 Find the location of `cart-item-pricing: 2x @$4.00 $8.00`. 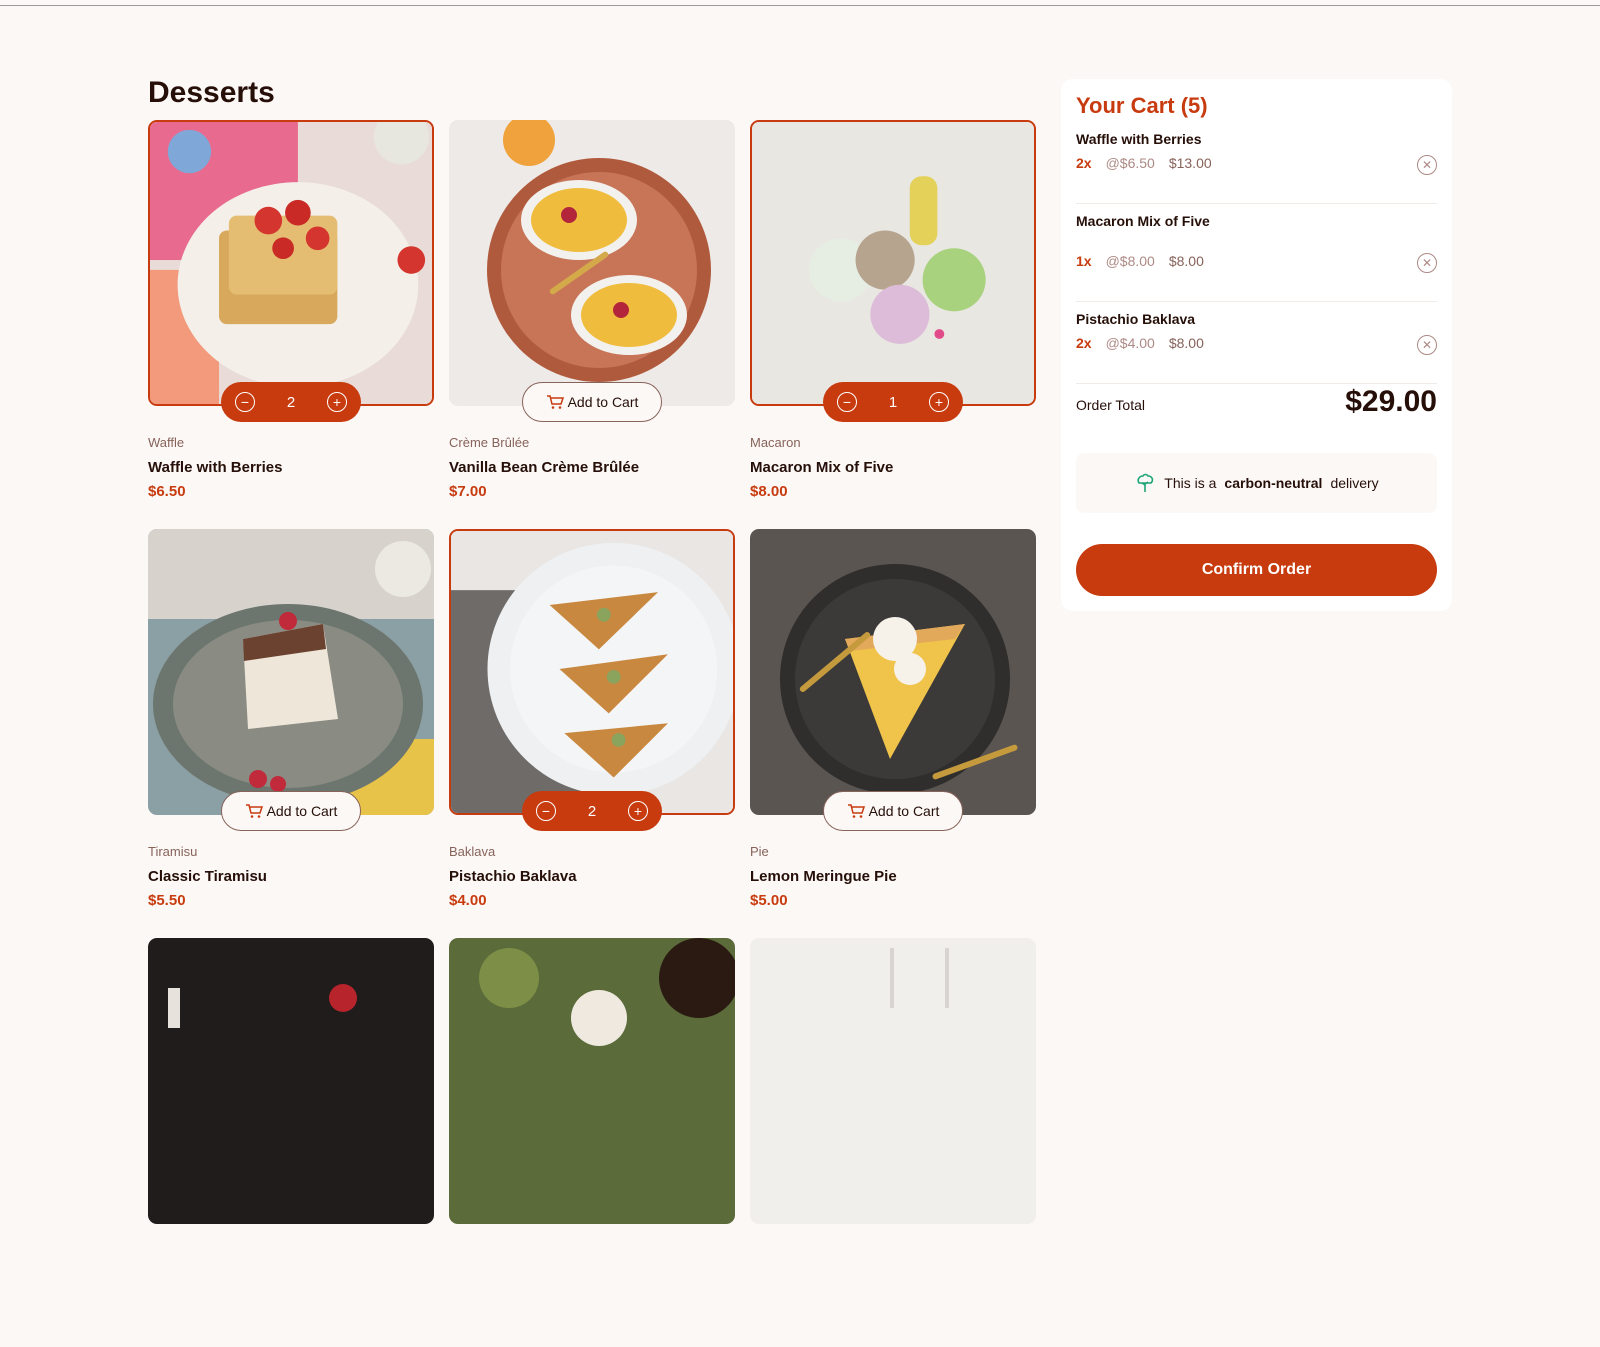

cart-item-pricing: 2x @$4.00 $8.00 is located at coordinates (1140, 343).